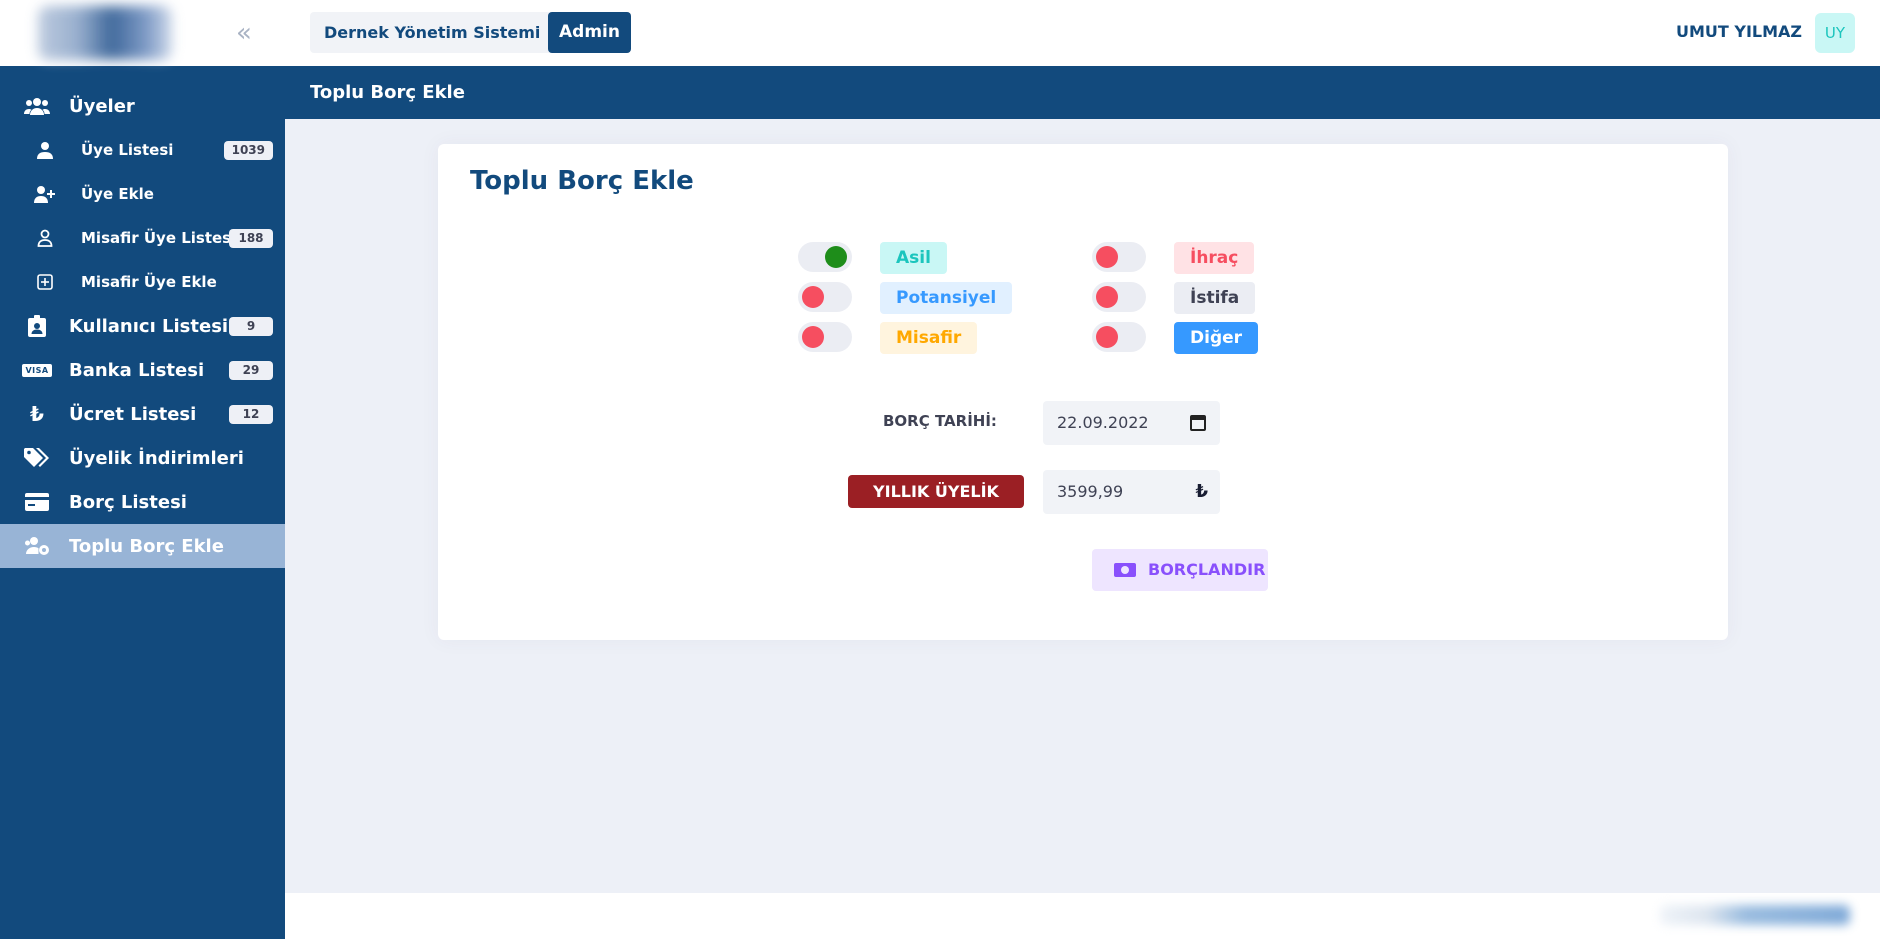 Image resolution: width=1880 pixels, height=939 pixels. Describe the element at coordinates (1082, 92) in the screenshot. I see `subheader: Toplu Borç Ekle` at that location.